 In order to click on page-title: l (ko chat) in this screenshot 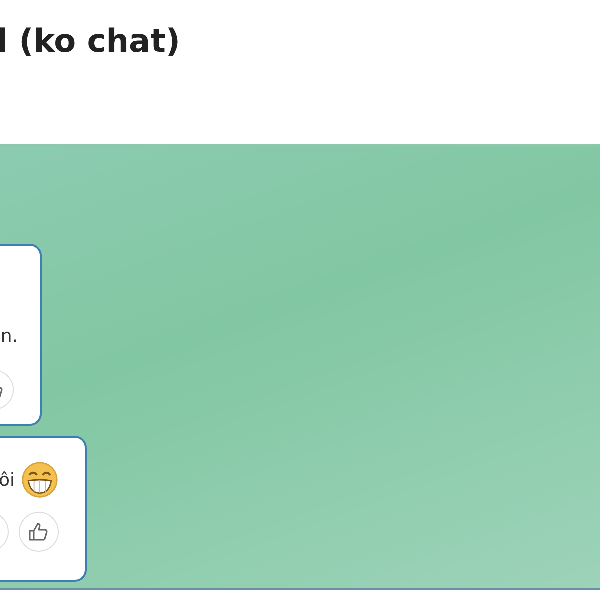, I will do `click(91, 41)`.